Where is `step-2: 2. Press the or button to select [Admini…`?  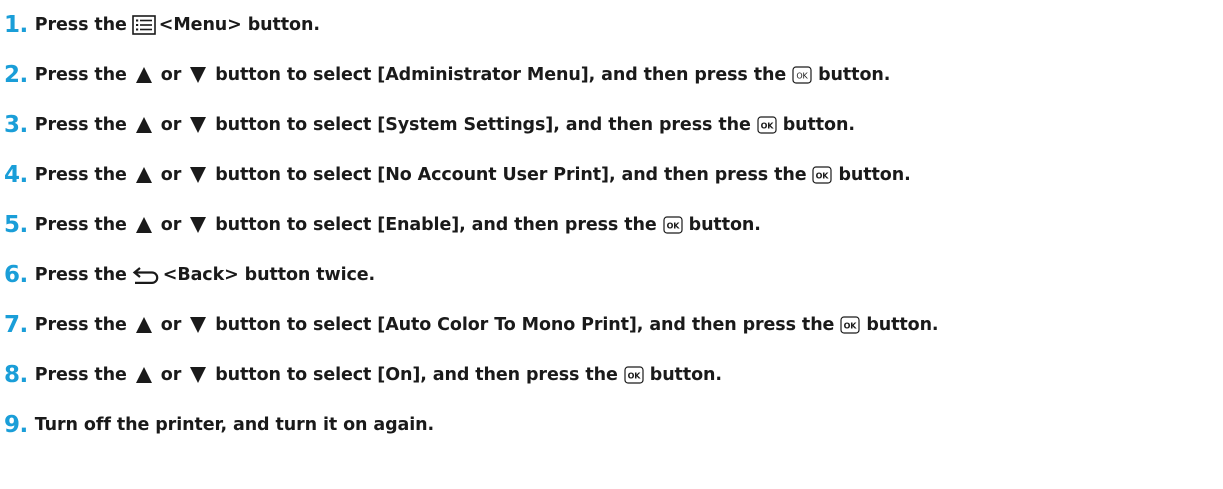 step-2: 2. Press the or button to select [Admini… is located at coordinates (447, 75).